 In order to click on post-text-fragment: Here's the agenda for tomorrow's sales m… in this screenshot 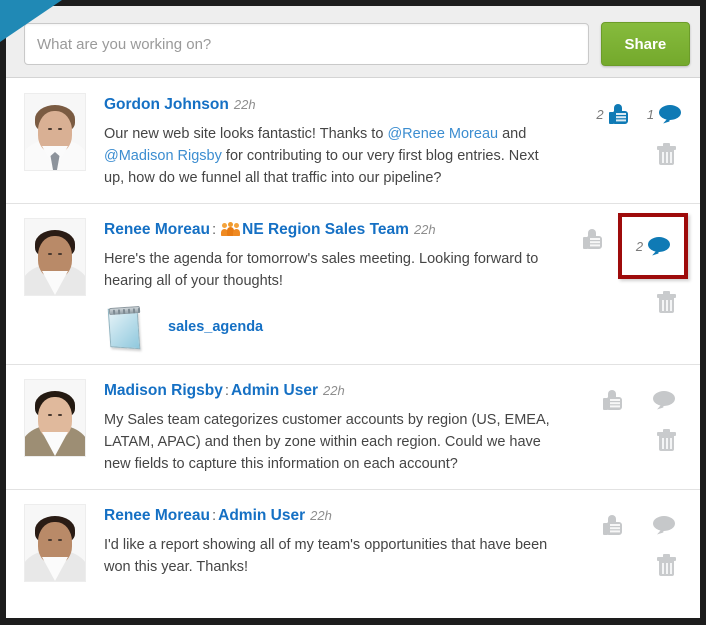, I will do `click(321, 270)`.